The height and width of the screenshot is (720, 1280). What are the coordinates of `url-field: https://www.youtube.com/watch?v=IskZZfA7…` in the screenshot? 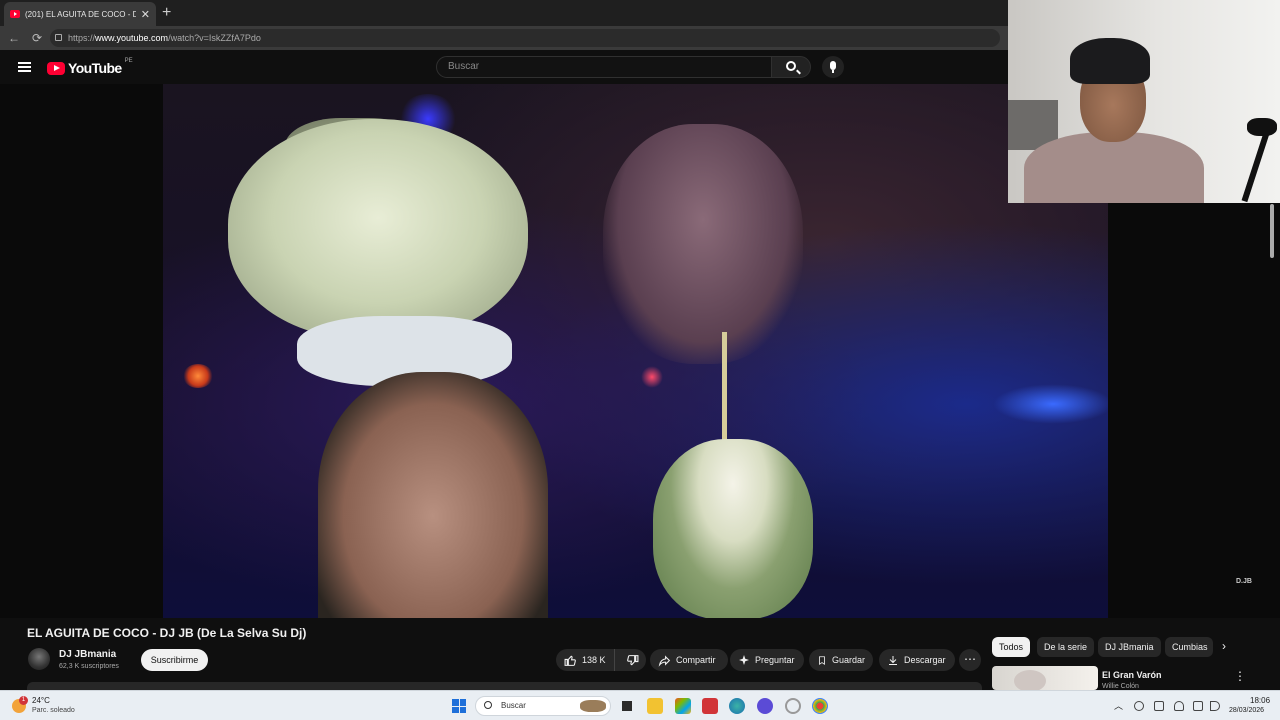 It's located at (525, 38).